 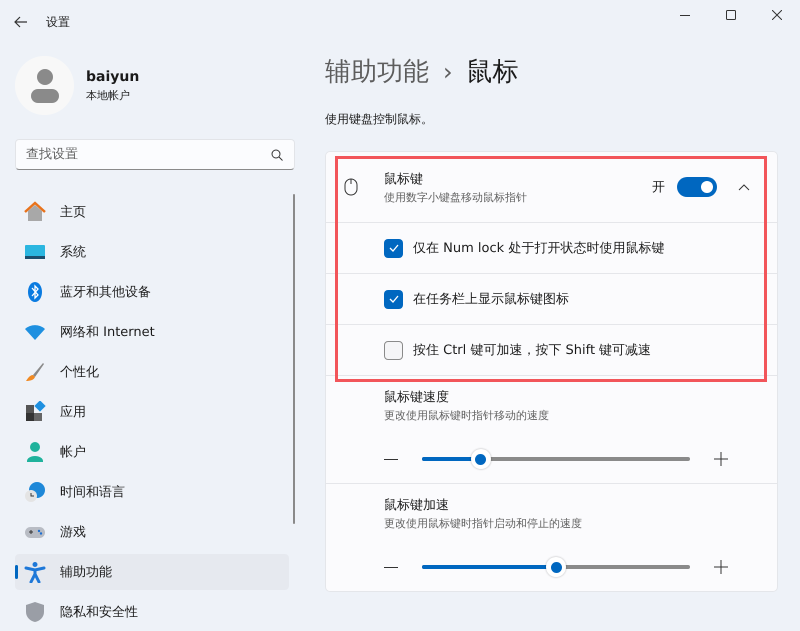 I want to click on page-description: 使用键盘控制鼠标。, so click(x=379, y=119).